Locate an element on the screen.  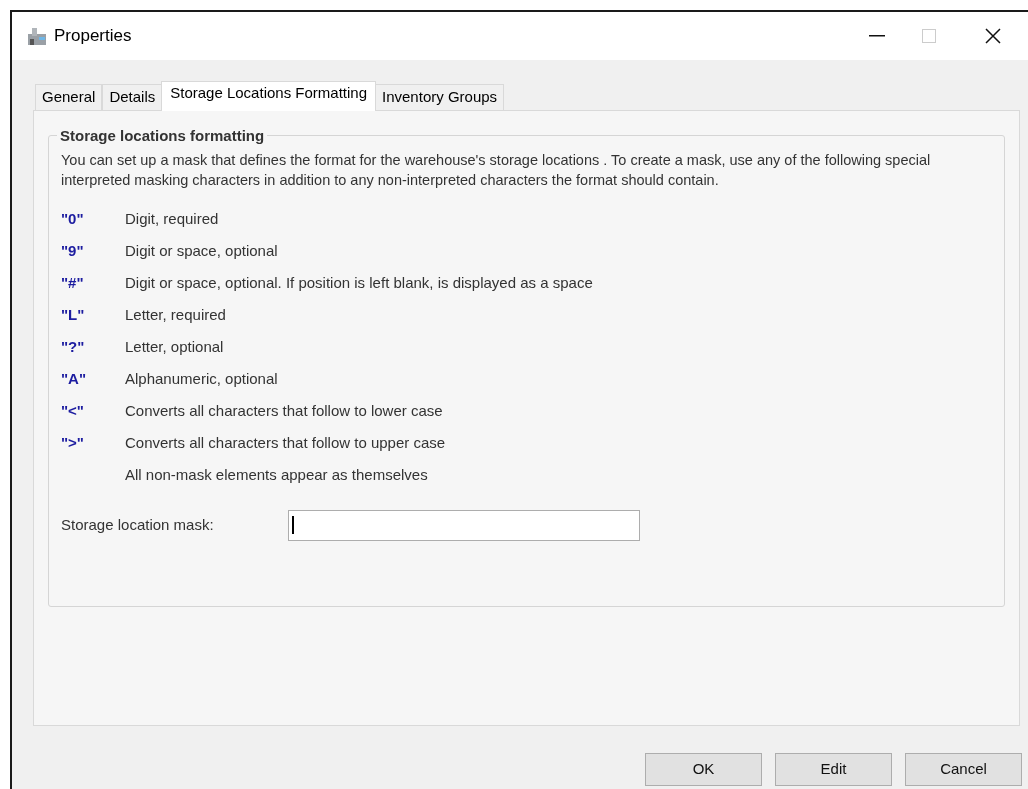
warehouse-icon is located at coordinates (37, 36).